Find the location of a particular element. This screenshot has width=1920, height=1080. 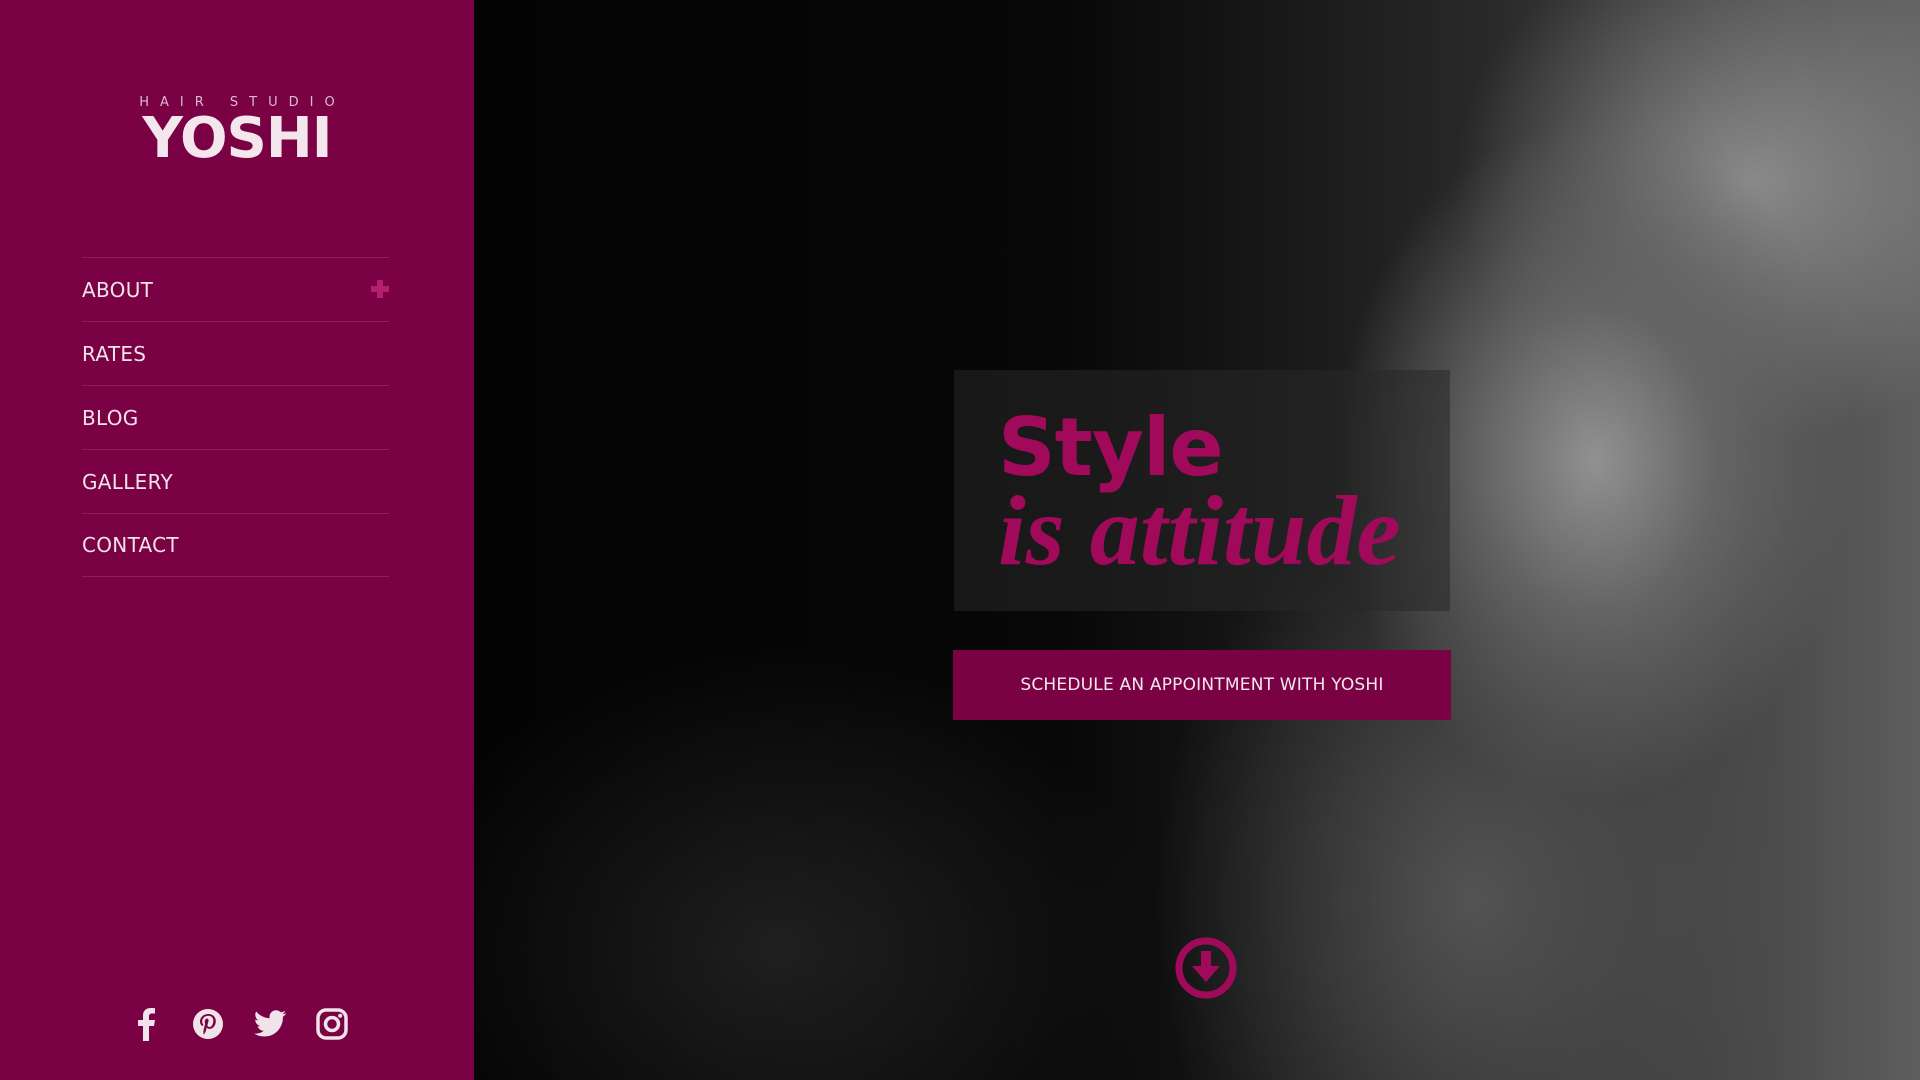

nav-item-blog: BLOG is located at coordinates (235, 417).